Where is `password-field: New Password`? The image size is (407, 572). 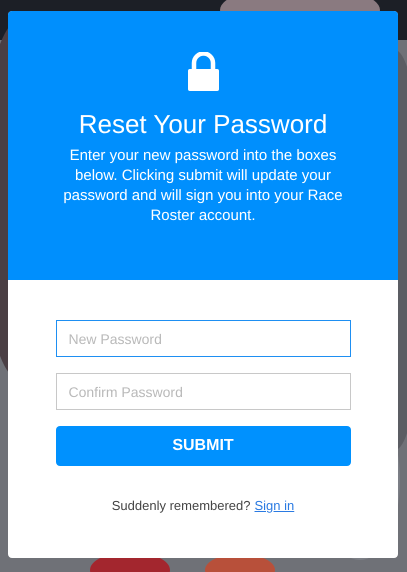
password-field: New Password is located at coordinates (203, 338).